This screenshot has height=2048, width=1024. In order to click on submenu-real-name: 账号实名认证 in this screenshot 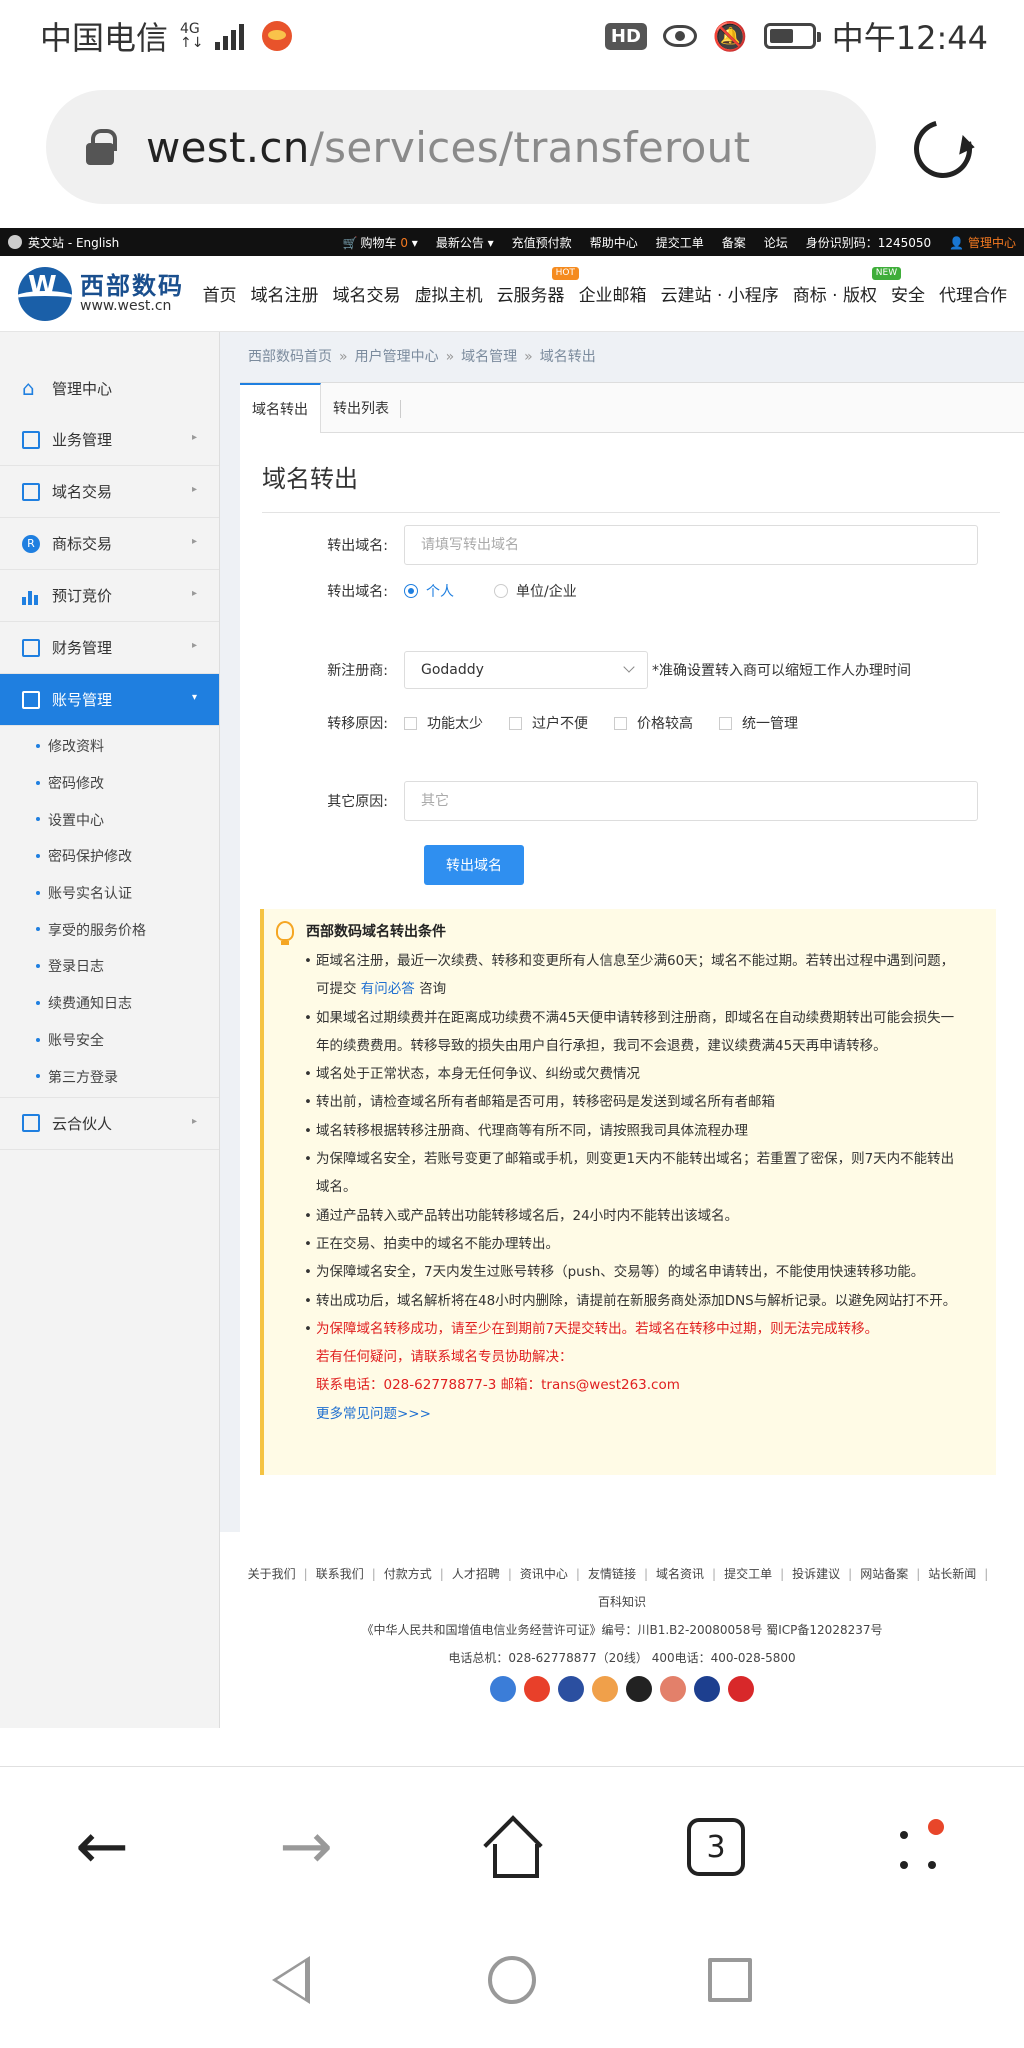, I will do `click(109, 893)`.